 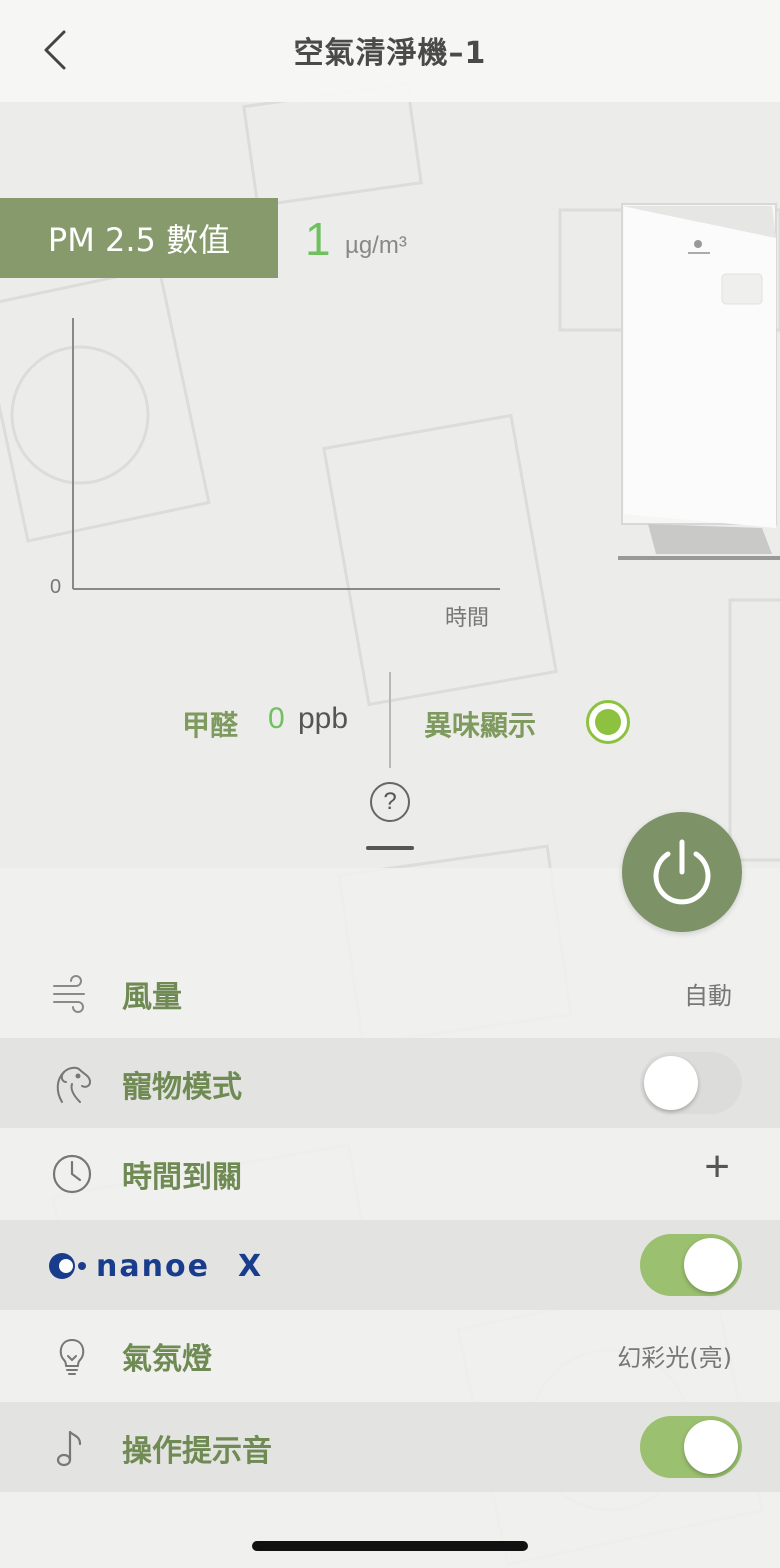 What do you see at coordinates (390, 1546) in the screenshot?
I see `home-indicator` at bounding box center [390, 1546].